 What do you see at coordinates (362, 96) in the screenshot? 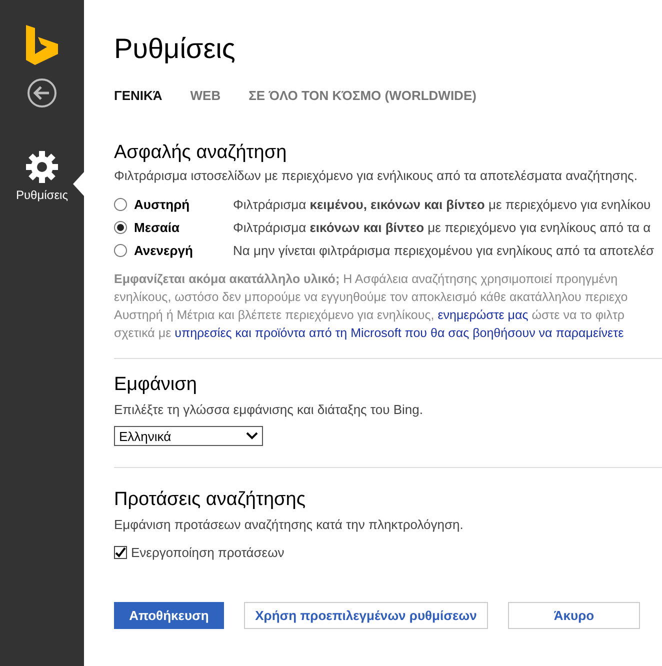
I see `tab: ΣΕ ΌΛΟ ΤΟΝ ΚΌΣΜΟ (WORLDWIDE)` at bounding box center [362, 96].